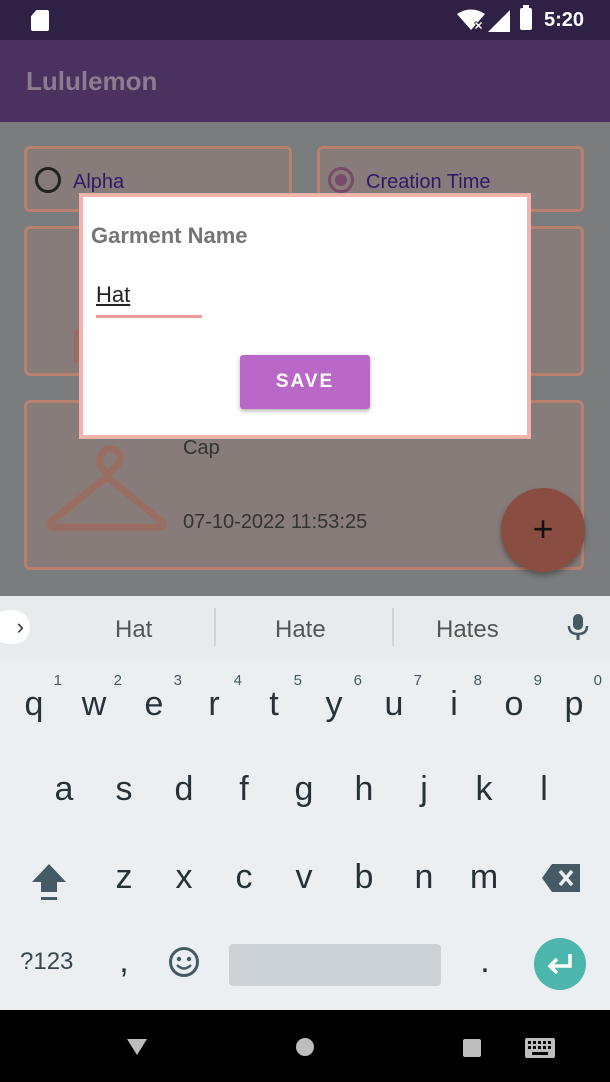  I want to click on garment-name: Cap, so click(201, 448).